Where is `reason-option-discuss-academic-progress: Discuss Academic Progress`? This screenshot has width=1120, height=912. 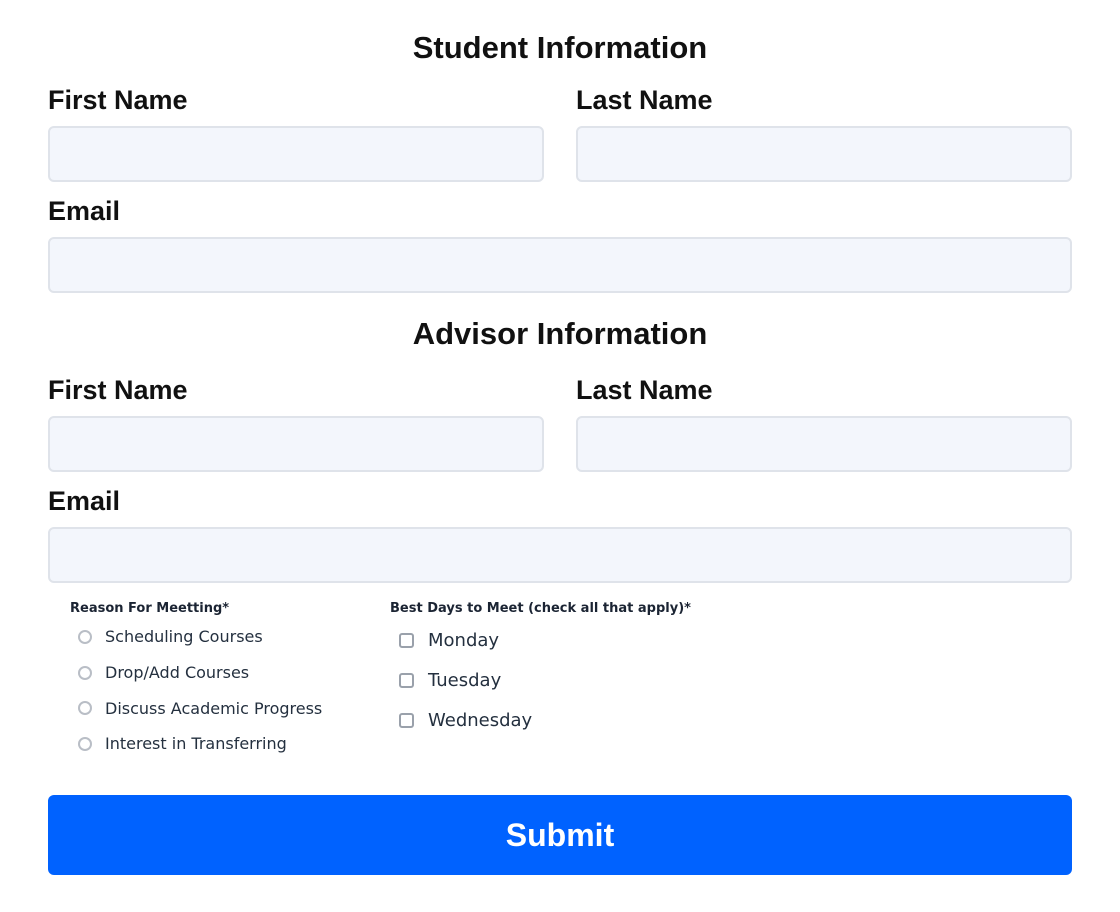 reason-option-discuss-academic-progress: Discuss Academic Progress is located at coordinates (196, 708).